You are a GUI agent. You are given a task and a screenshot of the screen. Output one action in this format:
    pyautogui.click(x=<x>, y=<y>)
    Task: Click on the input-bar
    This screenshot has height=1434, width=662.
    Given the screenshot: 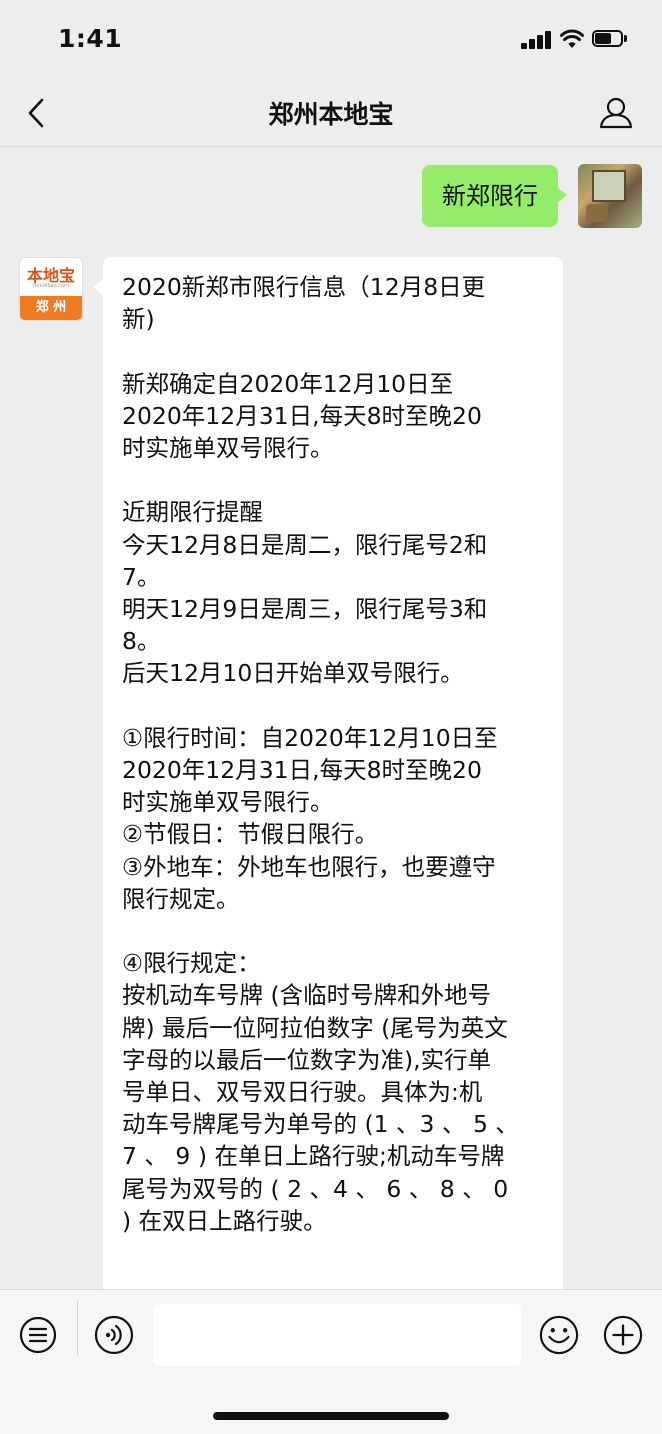 What is the action you would take?
    pyautogui.click(x=331, y=1361)
    